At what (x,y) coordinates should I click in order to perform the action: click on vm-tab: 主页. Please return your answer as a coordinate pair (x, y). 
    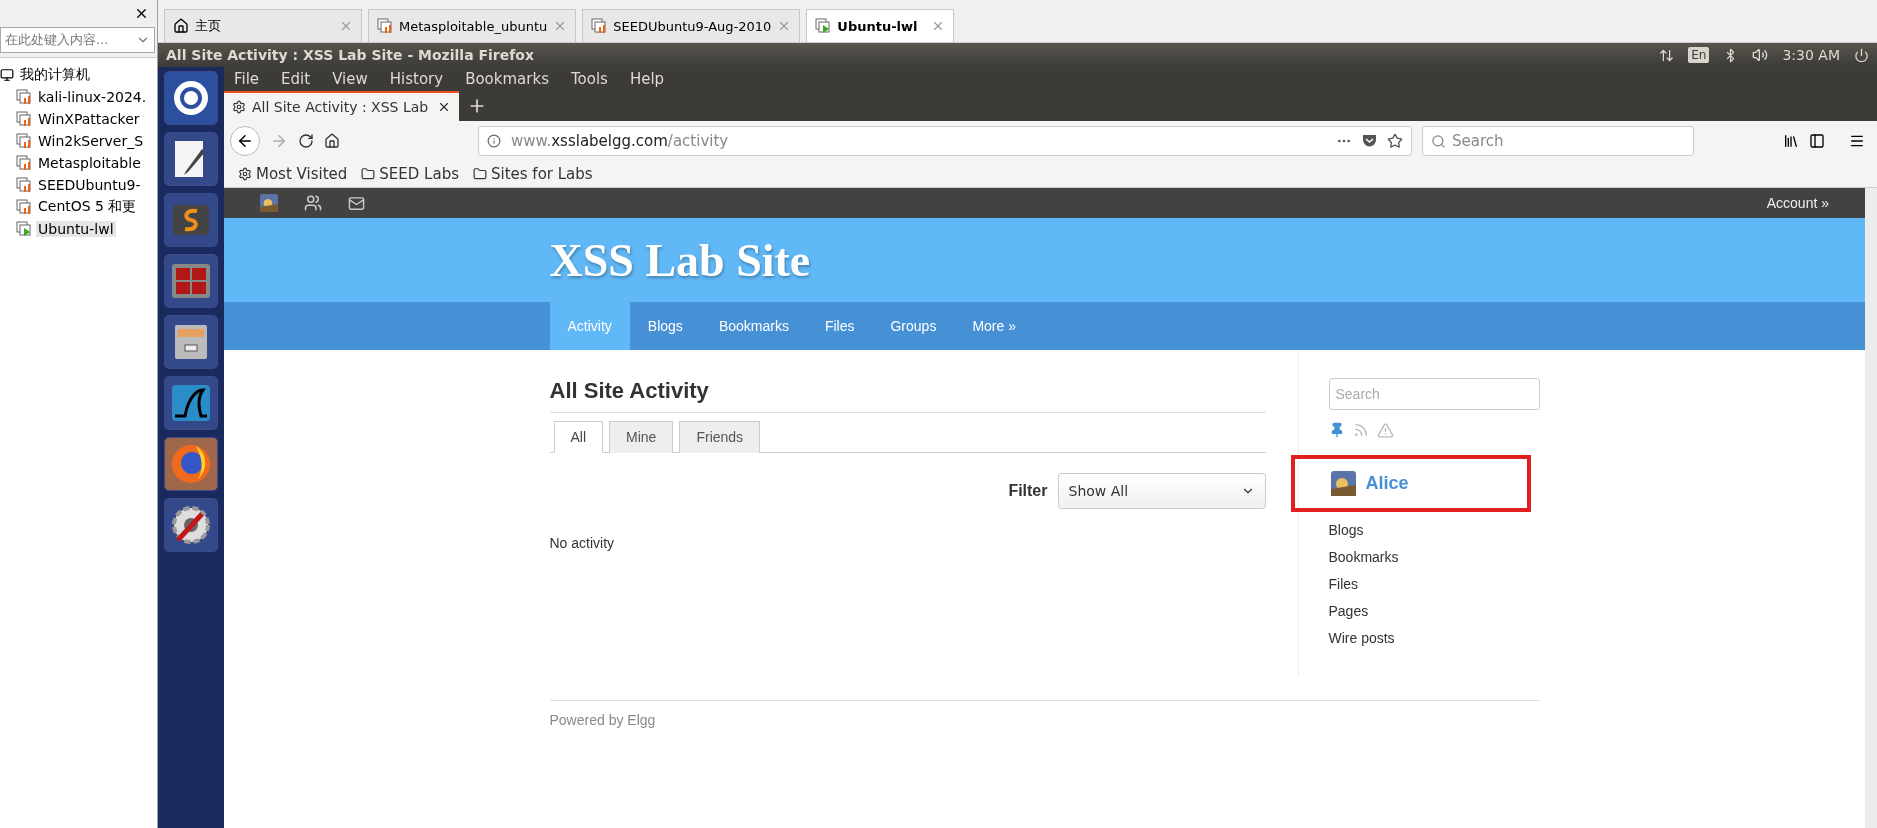
    Looking at the image, I should click on (263, 25).